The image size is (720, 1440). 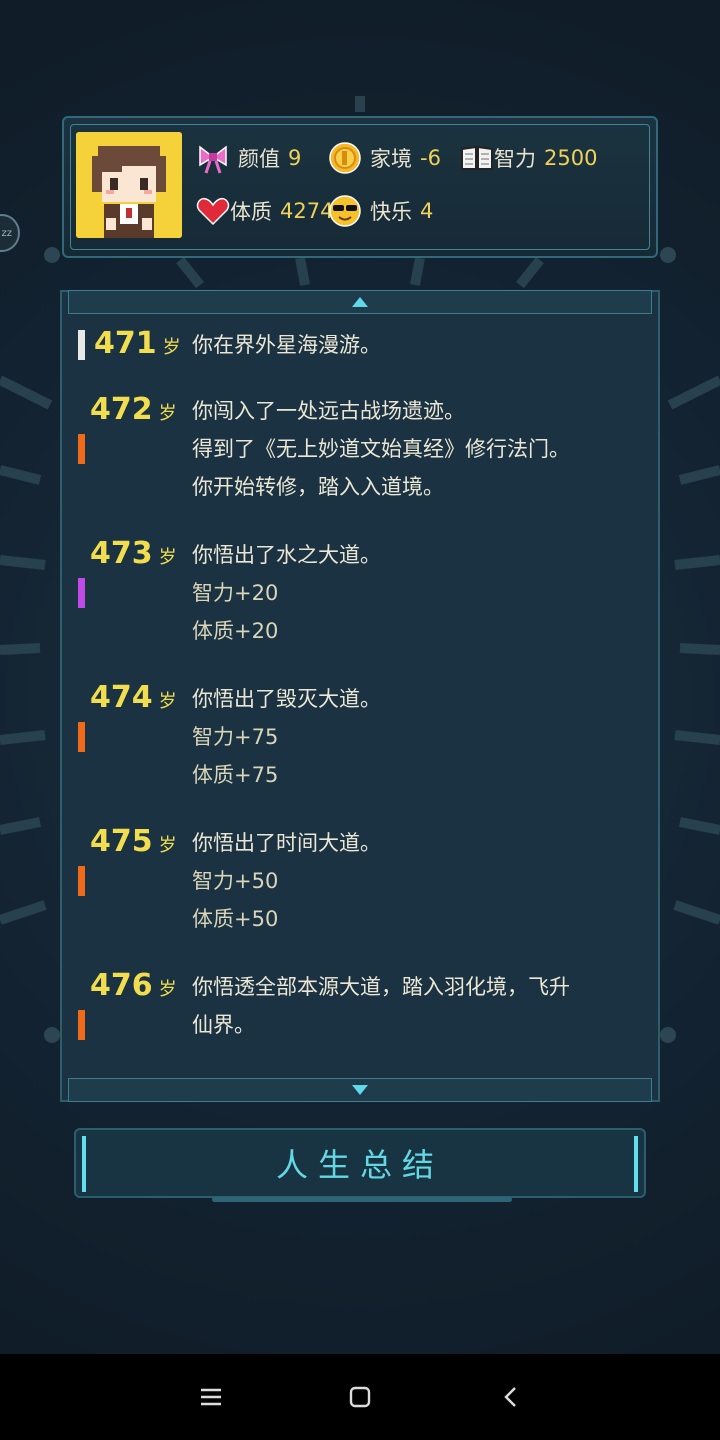 What do you see at coordinates (430, 158) in the screenshot?
I see `stat-value: -6` at bounding box center [430, 158].